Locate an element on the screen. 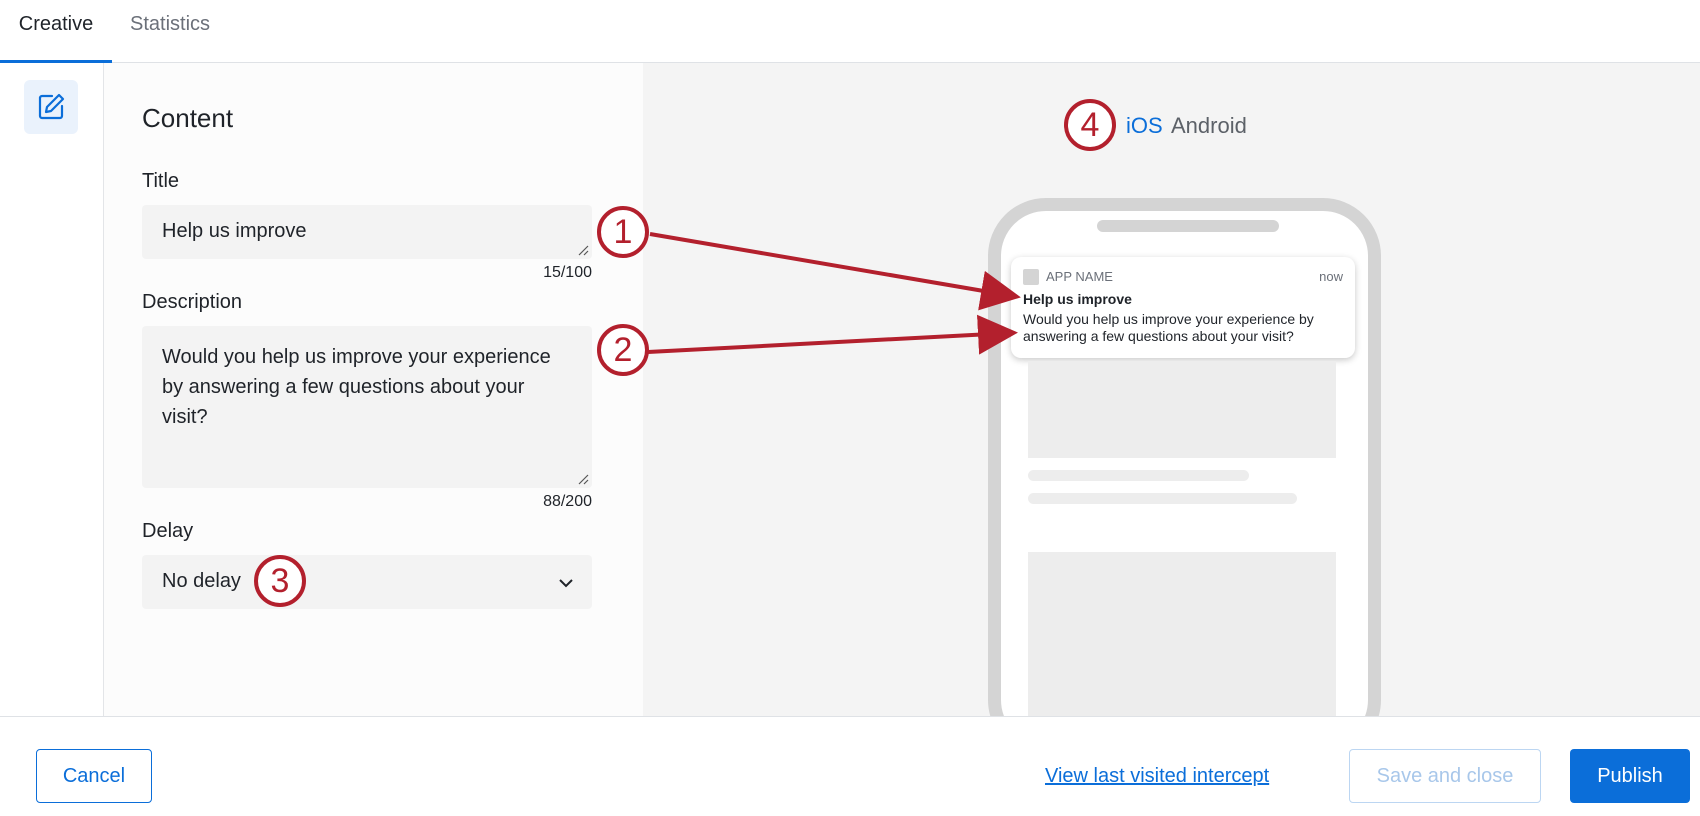  cancel-button: Cancel is located at coordinates (94, 776).